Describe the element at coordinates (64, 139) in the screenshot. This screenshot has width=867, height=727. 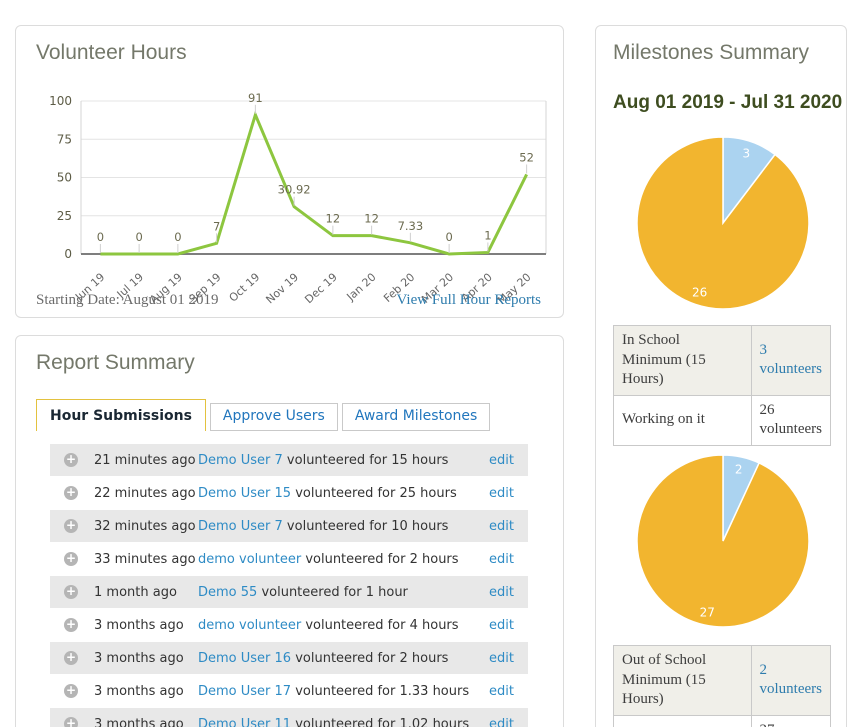
I see `svg-text: 75` at that location.